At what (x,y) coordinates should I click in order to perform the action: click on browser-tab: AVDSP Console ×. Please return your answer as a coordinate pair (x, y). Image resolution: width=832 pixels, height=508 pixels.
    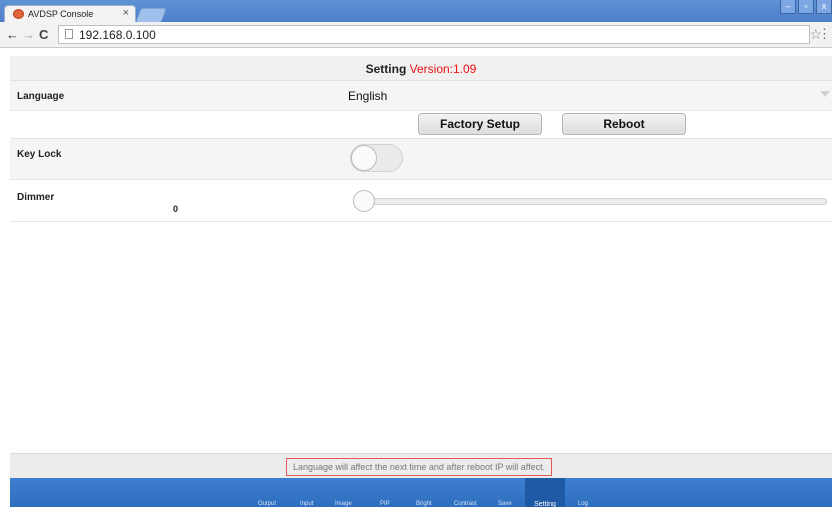
    Looking at the image, I should click on (70, 13).